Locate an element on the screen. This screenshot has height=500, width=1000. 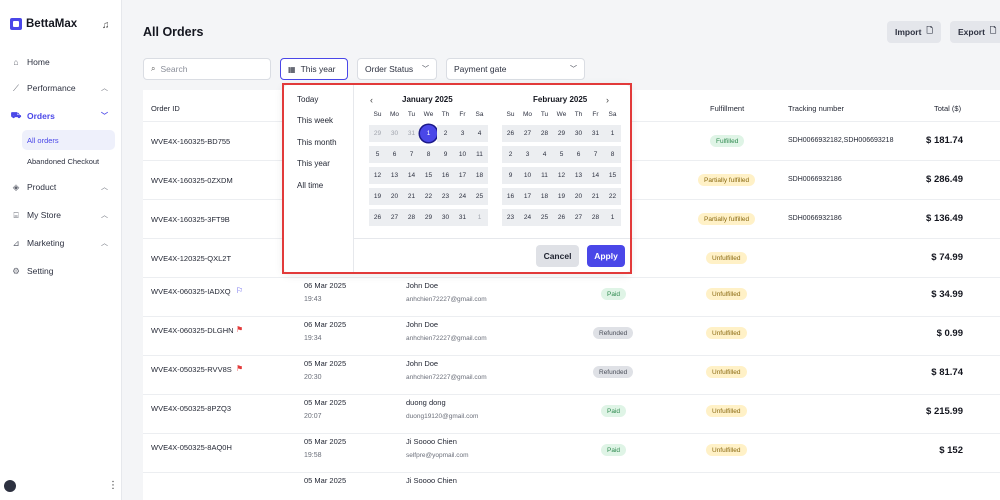
order-id: WVE4X-120325-QXL2T is located at coordinates (191, 258).